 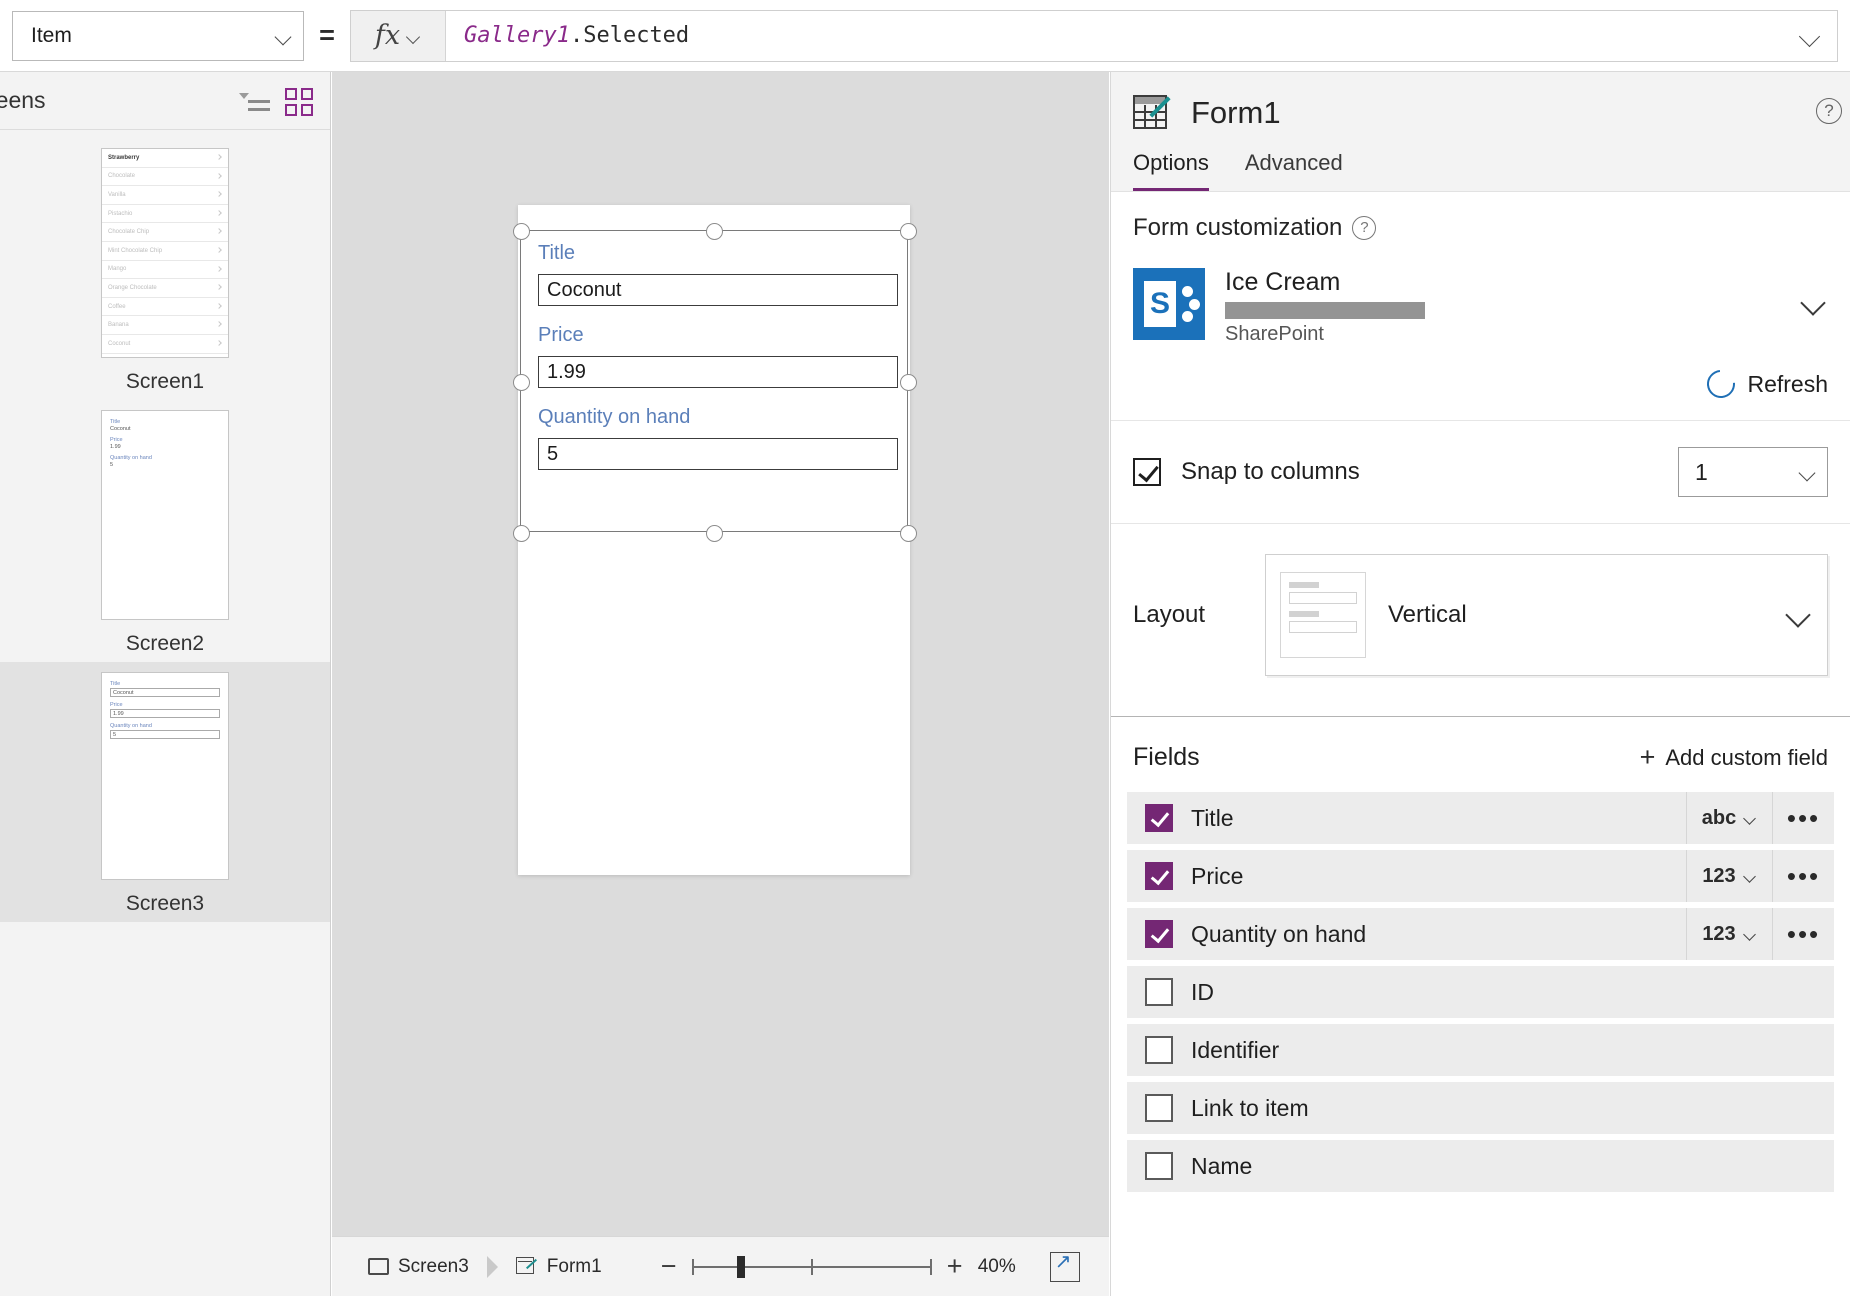 I want to click on columns-select: 1, so click(x=1753, y=472).